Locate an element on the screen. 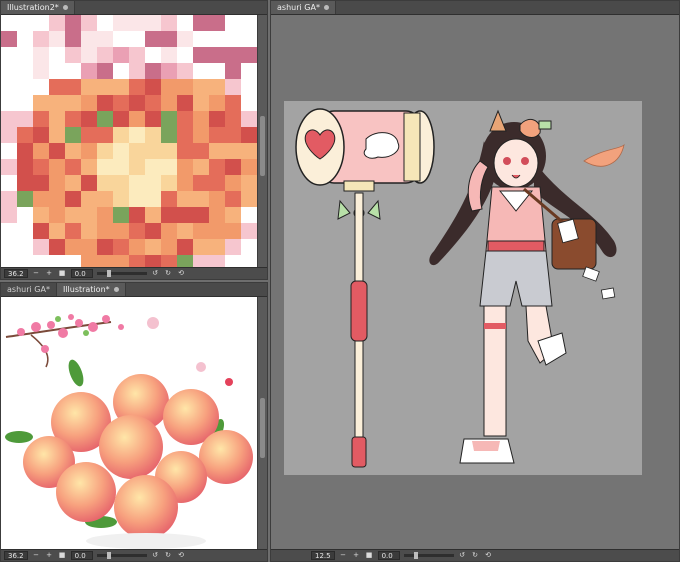 The width and height of the screenshot is (680, 562). tab-illustration: Illustration* is located at coordinates (91, 289).